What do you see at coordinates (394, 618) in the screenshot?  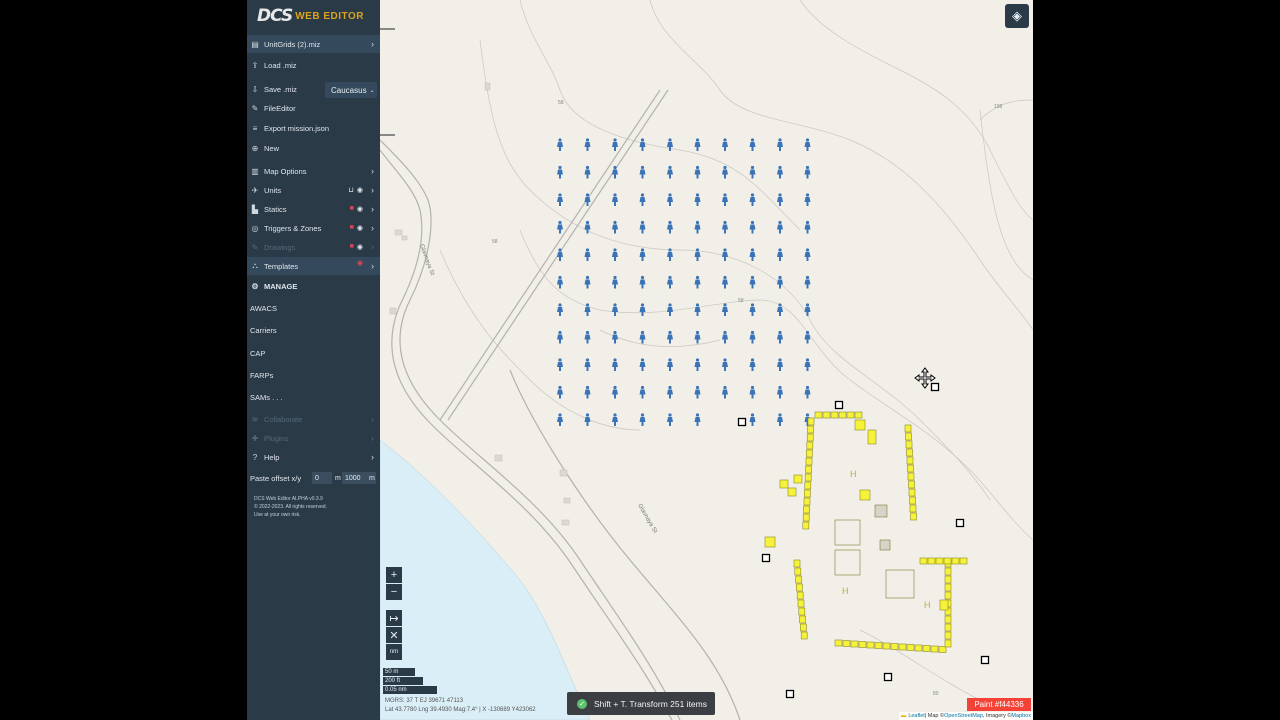 I see `measure-tool-button: ↦` at bounding box center [394, 618].